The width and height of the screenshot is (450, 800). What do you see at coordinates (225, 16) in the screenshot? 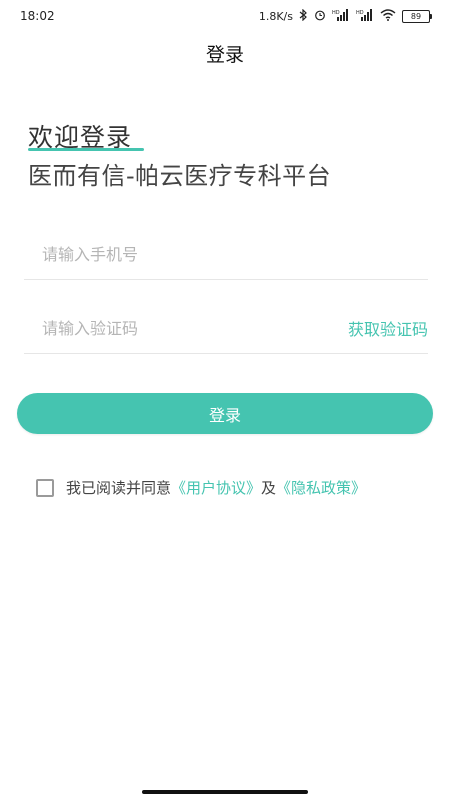
I see `status-bar: 18:02 1.8K/s HD HD 89` at bounding box center [225, 16].